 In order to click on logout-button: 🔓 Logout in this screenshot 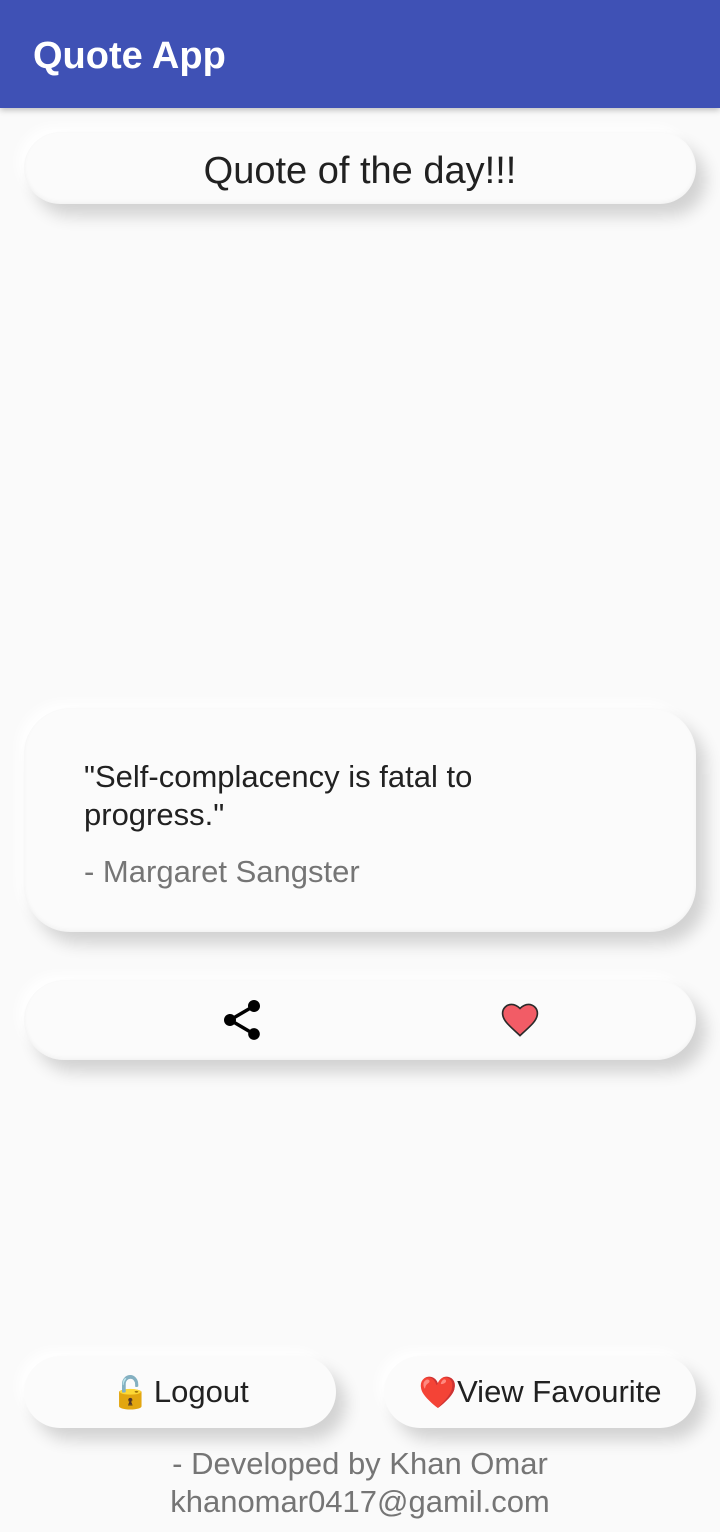, I will do `click(180, 1392)`.